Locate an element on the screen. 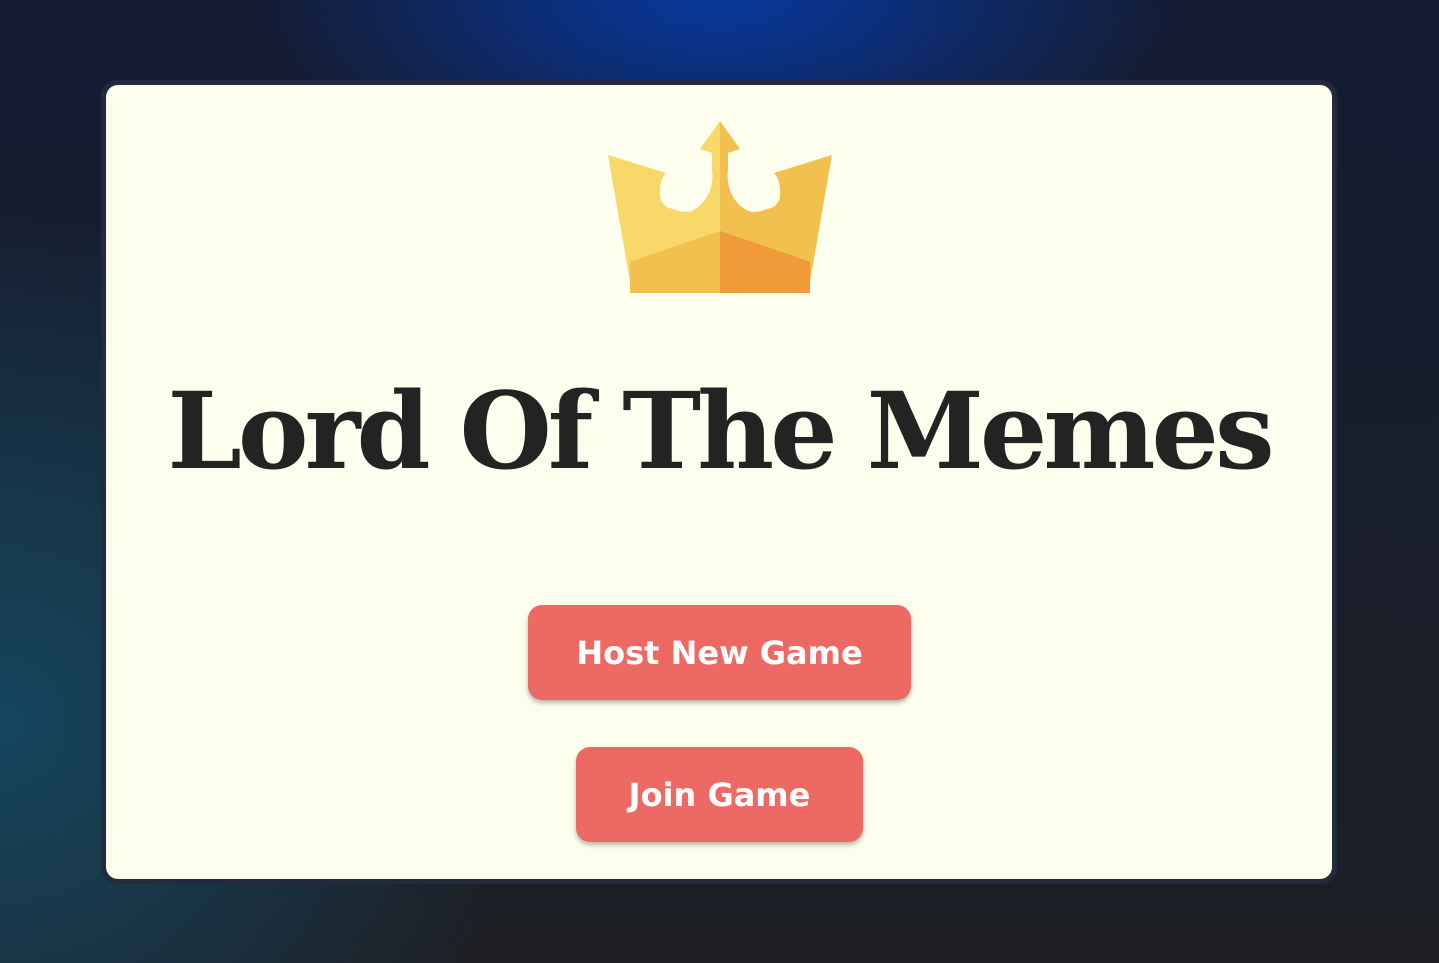 The width and height of the screenshot is (1439, 963). host-new-game-button: Host New Game is located at coordinates (719, 652).